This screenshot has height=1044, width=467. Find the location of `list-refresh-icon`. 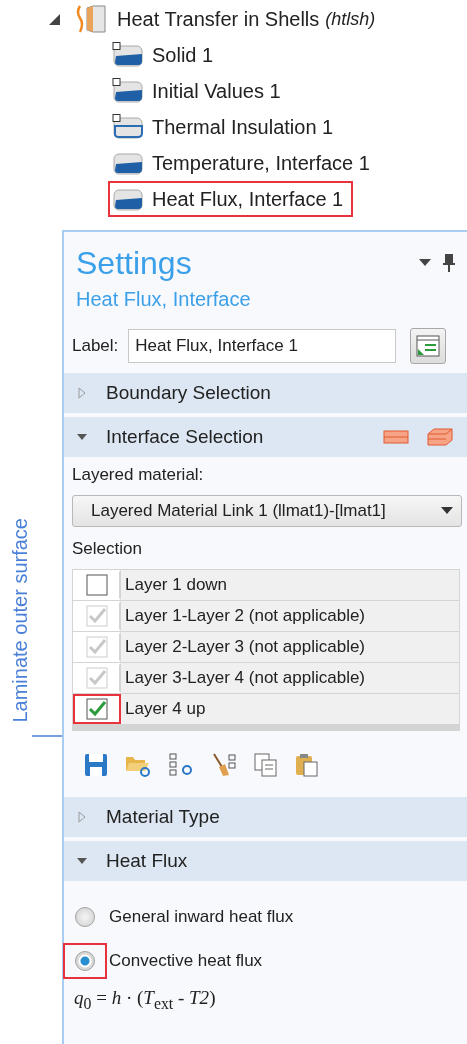

list-refresh-icon is located at coordinates (181, 765).